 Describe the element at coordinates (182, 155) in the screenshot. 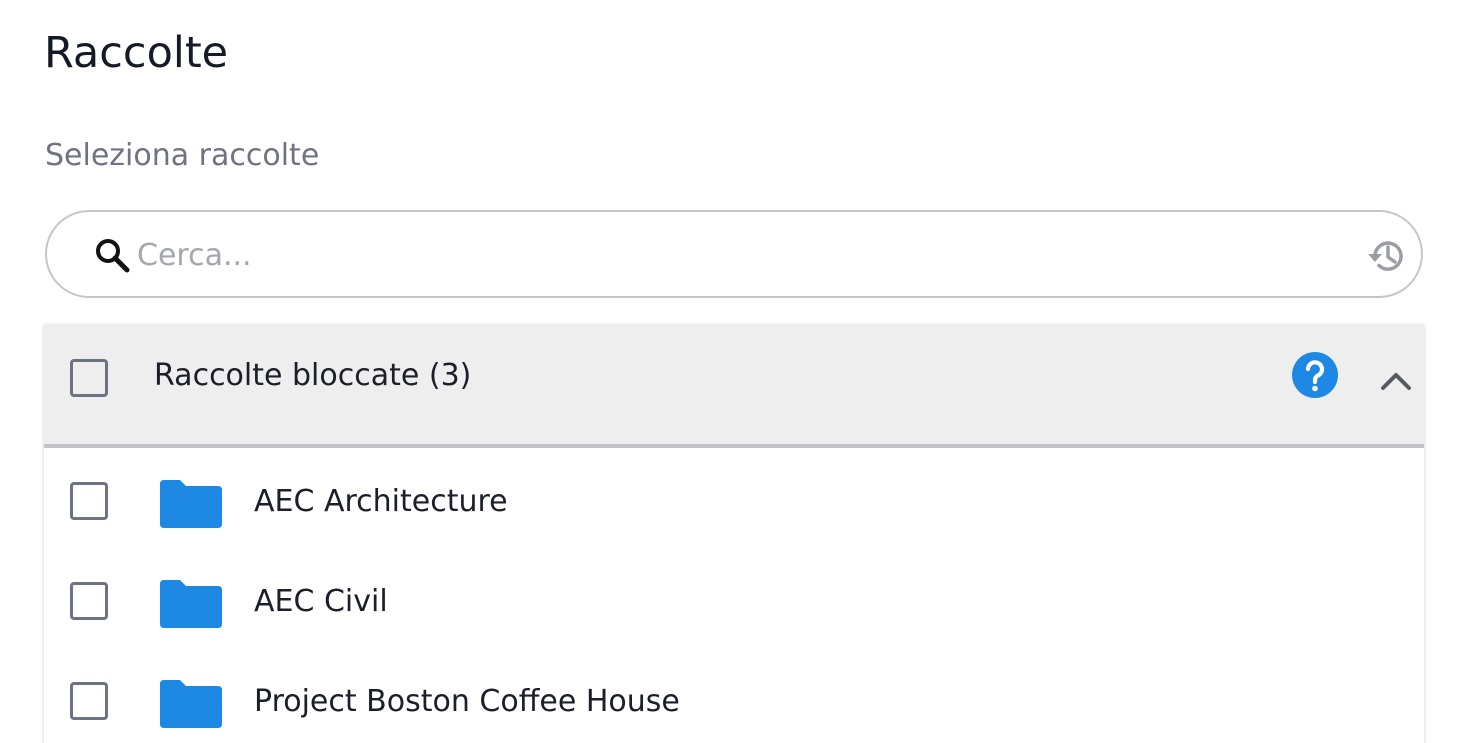

I see `select-collections-label: Seleziona raccolte` at that location.